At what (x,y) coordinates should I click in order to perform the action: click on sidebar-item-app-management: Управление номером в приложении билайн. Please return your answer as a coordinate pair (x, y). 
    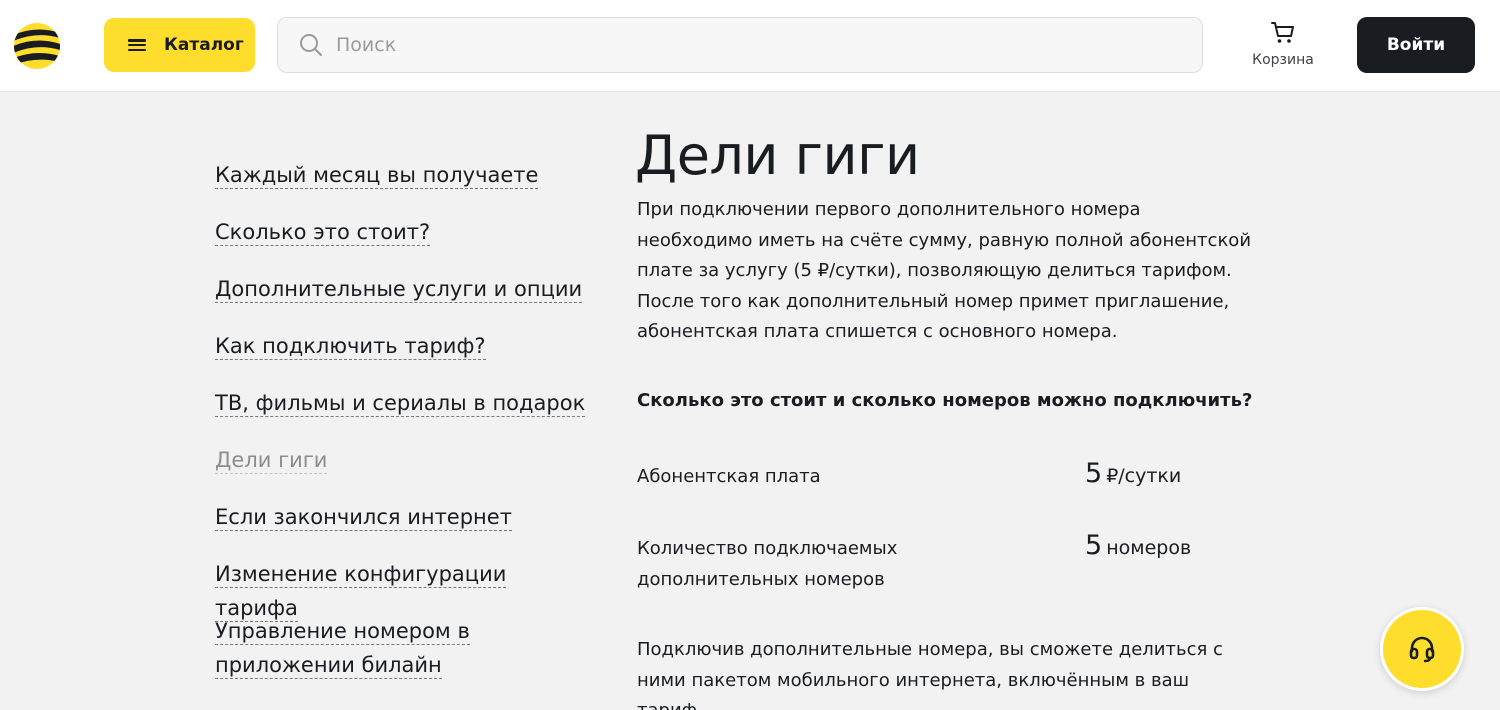
    Looking at the image, I should click on (365, 648).